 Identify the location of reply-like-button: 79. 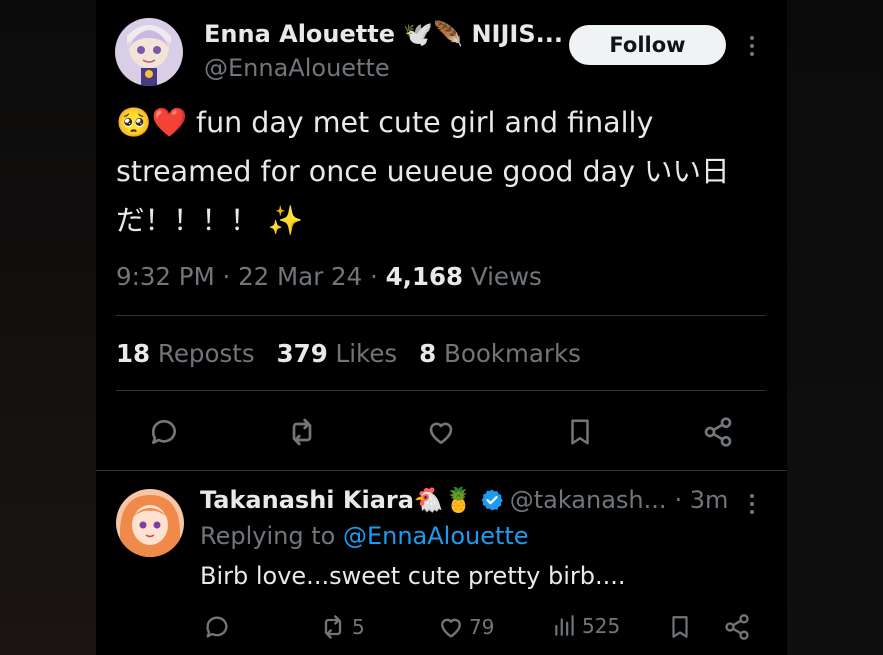
(465, 627).